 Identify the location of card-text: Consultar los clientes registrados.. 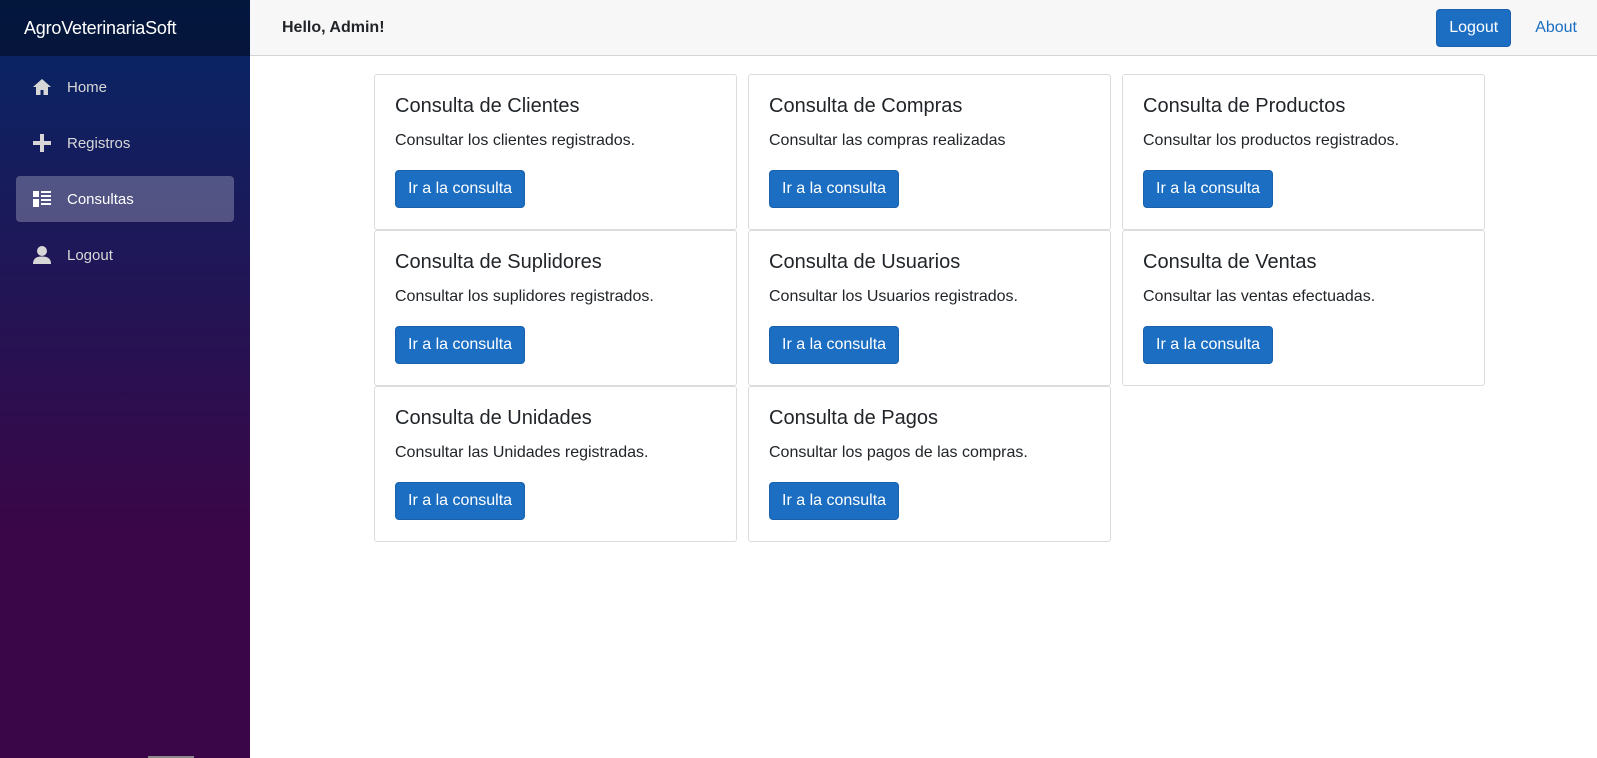
(515, 140).